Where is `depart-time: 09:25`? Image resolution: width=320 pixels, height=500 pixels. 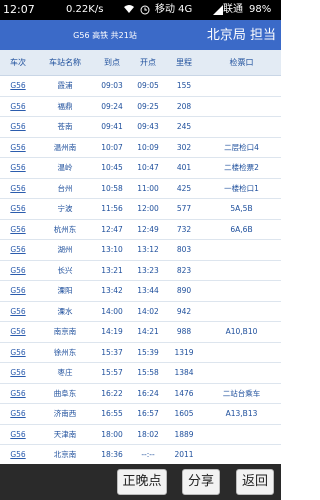 depart-time: 09:25 is located at coordinates (148, 106).